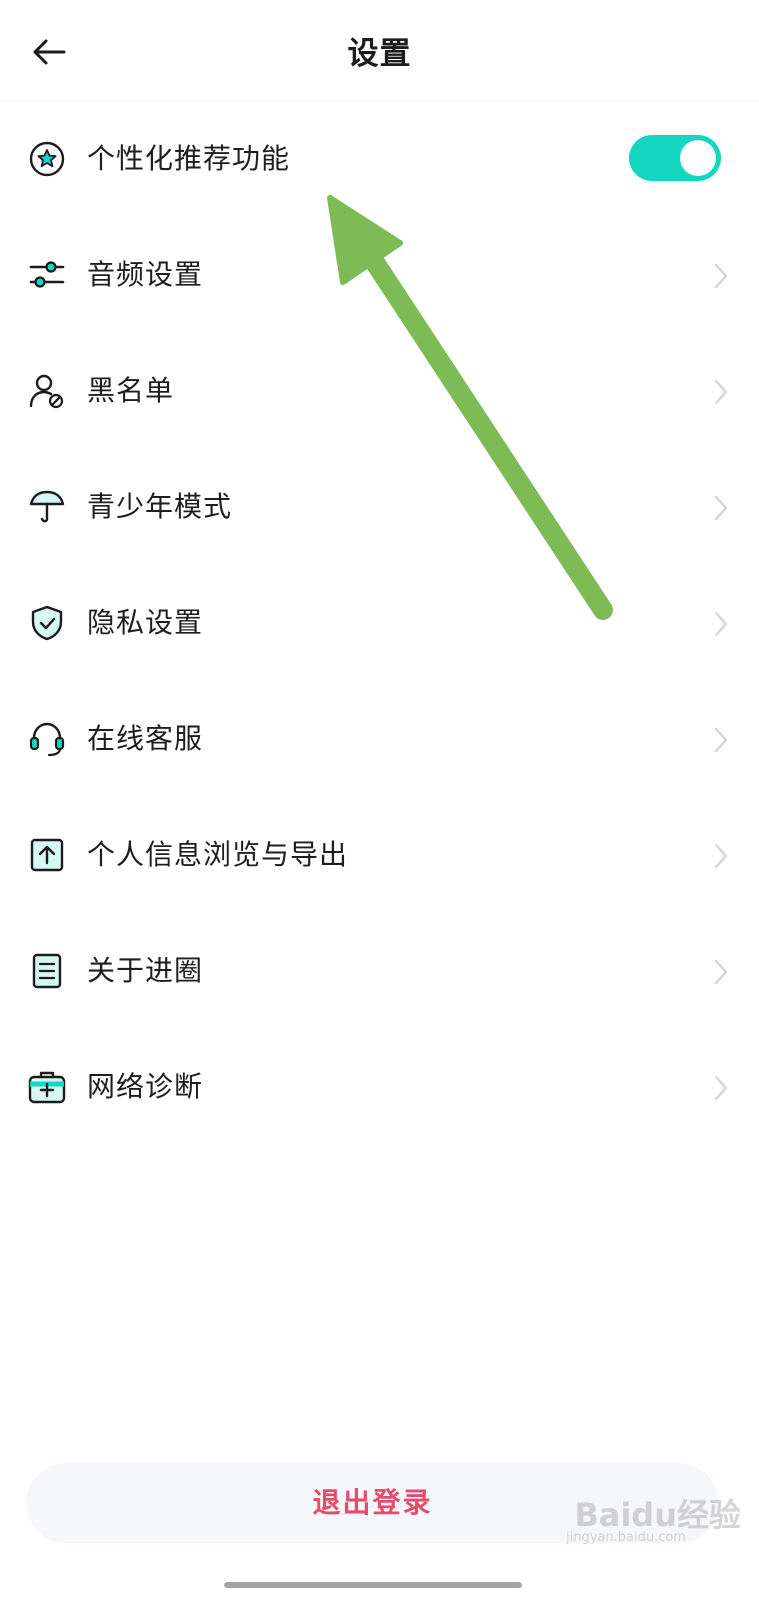 This screenshot has height=1600, width=759. I want to click on watermark-logo: Baidu经验 jingyan.baidu.com, so click(653, 1525).